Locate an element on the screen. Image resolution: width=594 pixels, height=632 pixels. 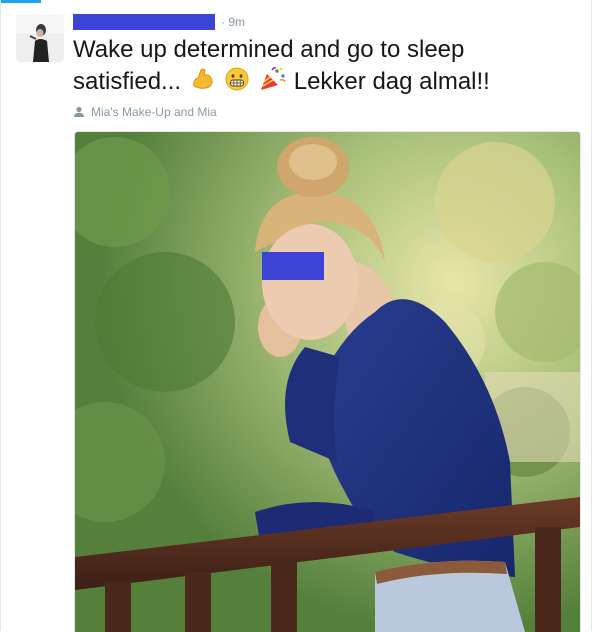
tagged-user-name: Mia's Make-Up and Mia is located at coordinates (154, 112).